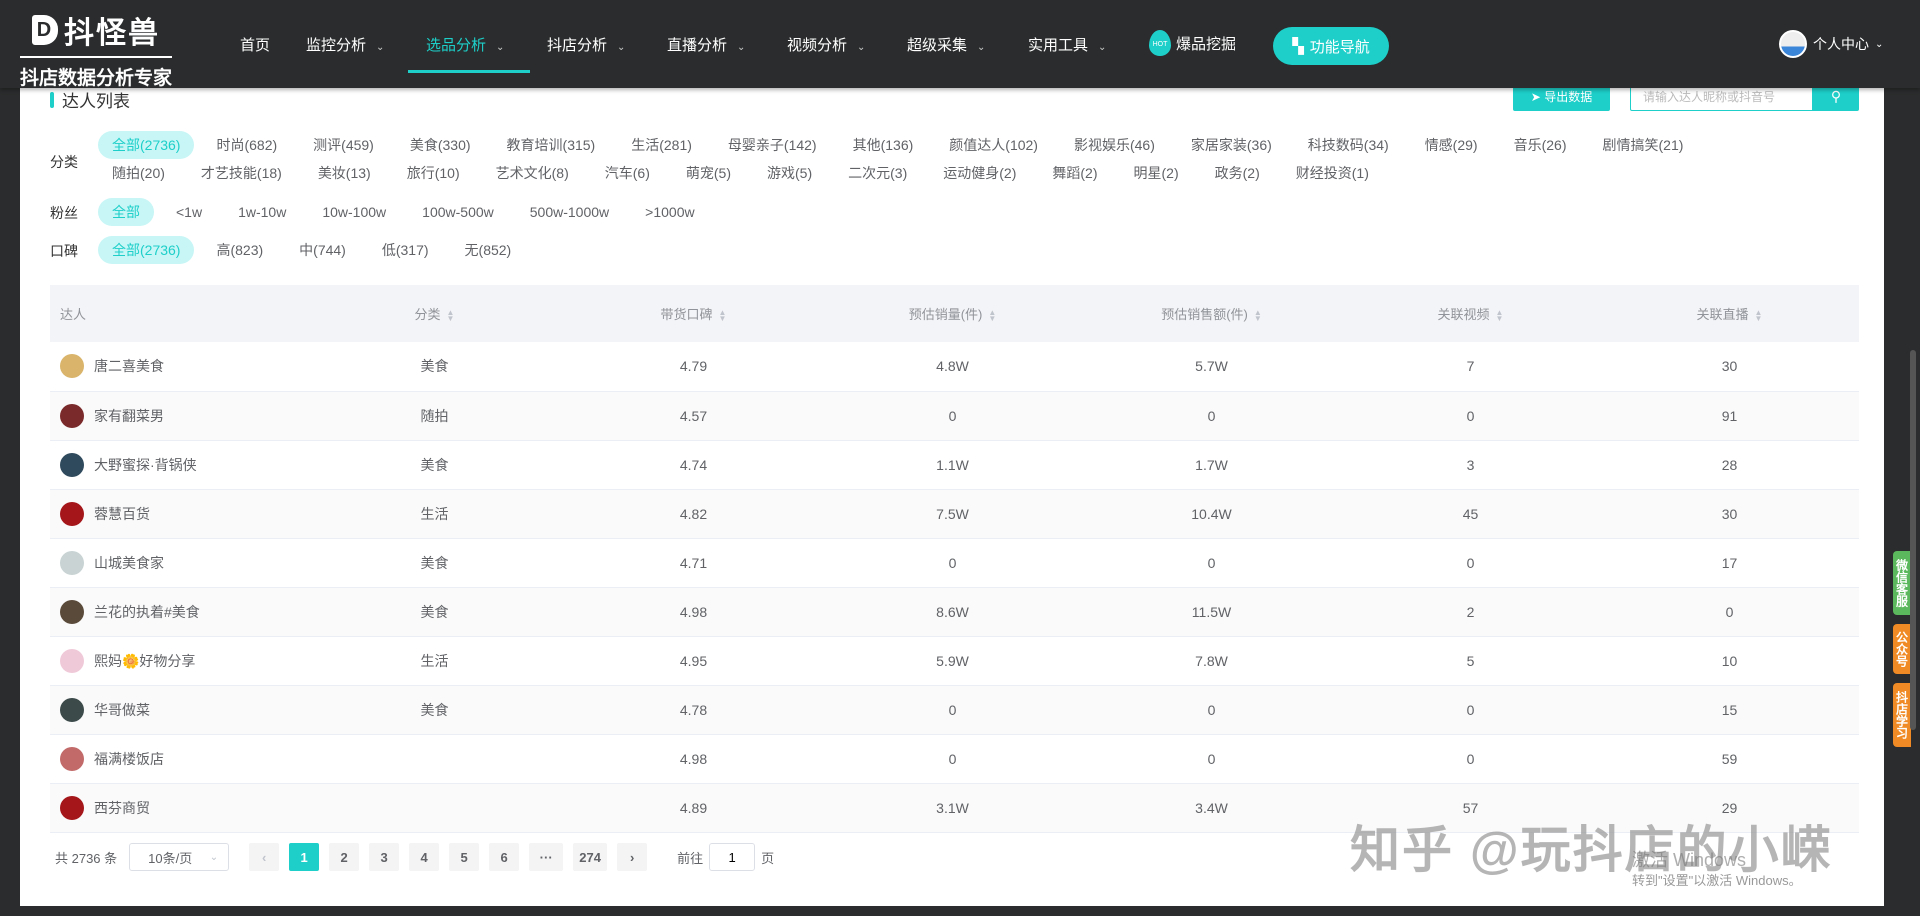 This screenshot has height=916, width=1920. Describe the element at coordinates (954, 661) in the screenshot. I see `table-row: 熙妈🌼好物分享 生活 4.95 5.9W 7.8W 5 10` at that location.